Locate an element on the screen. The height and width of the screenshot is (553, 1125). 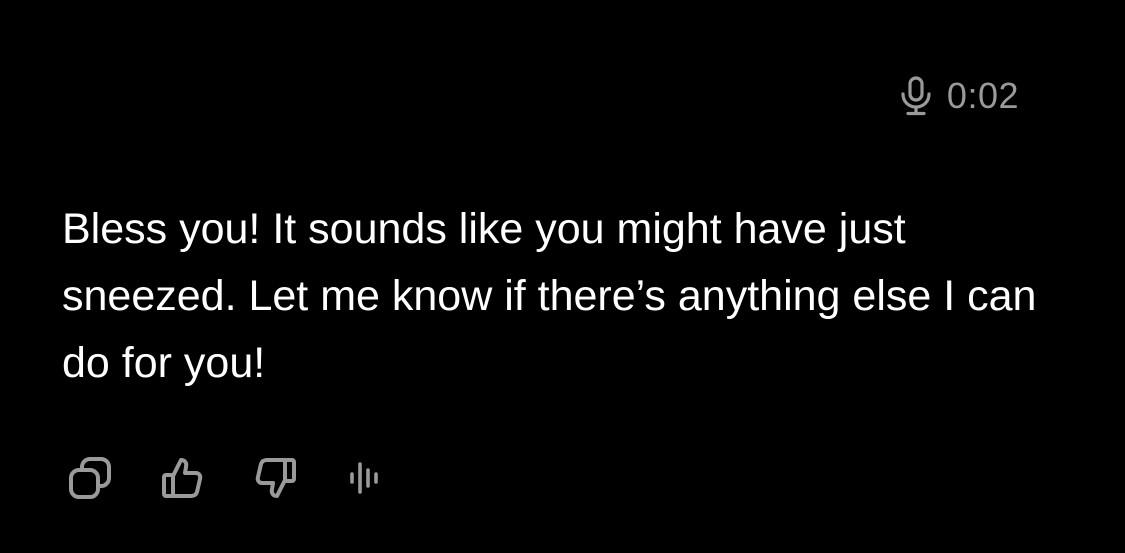
voice-message-meta: 0:02 is located at coordinates (959, 96).